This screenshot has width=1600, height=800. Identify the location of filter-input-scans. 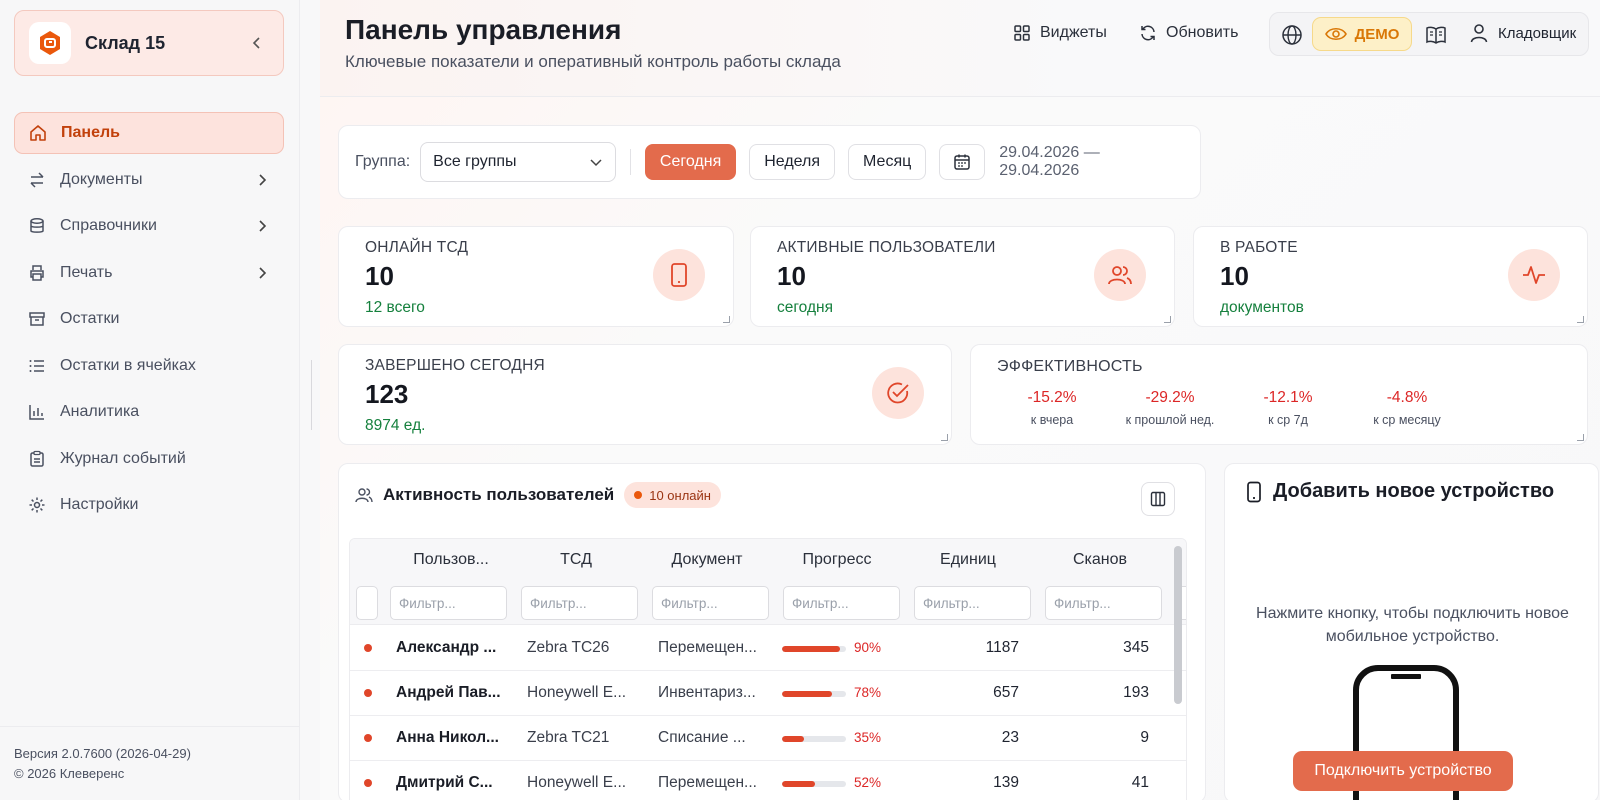
(1103, 603).